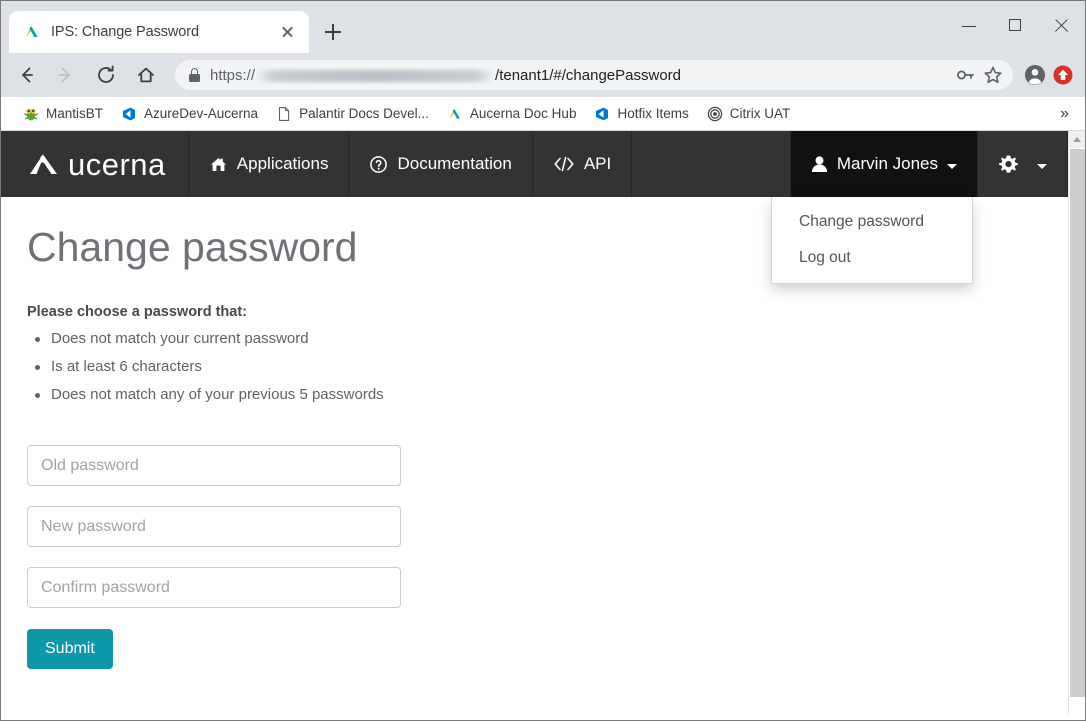 This screenshot has width=1086, height=721. Describe the element at coordinates (194, 75) in the screenshot. I see `lock-icon` at that location.